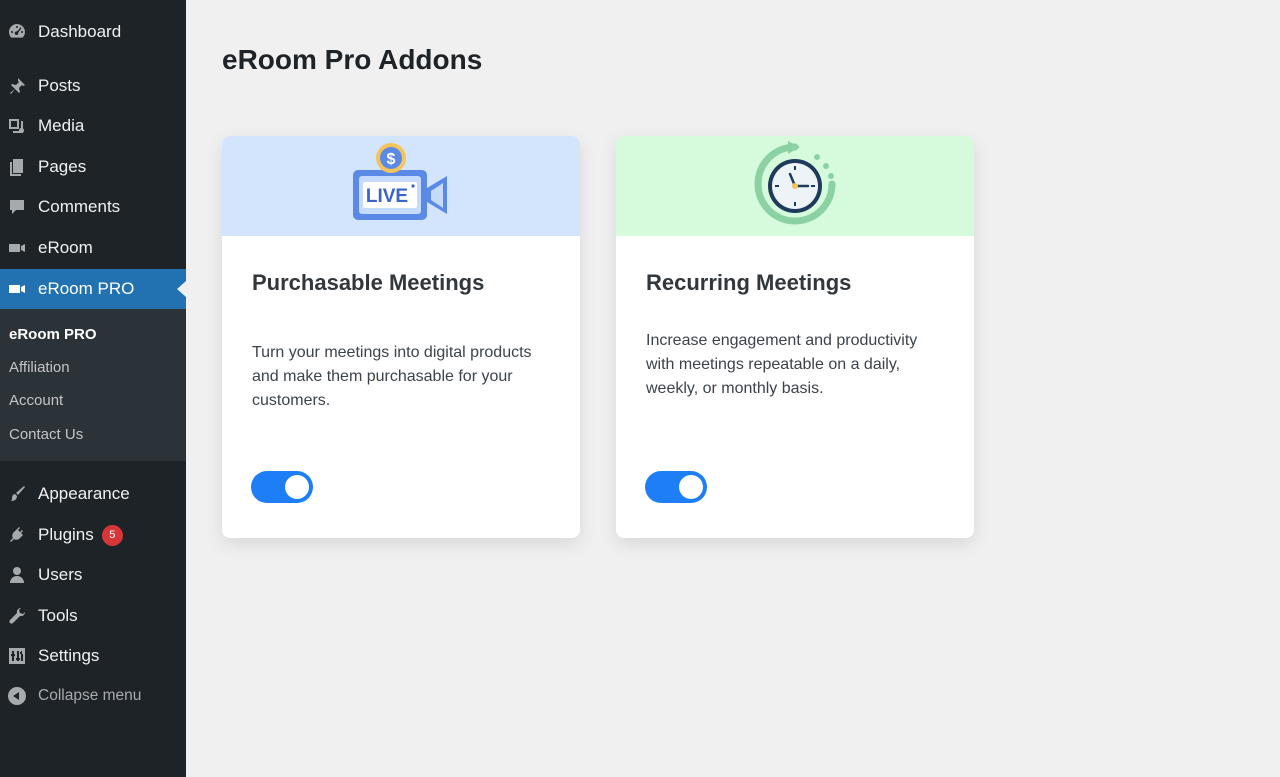 The image size is (1280, 777). Describe the element at coordinates (36, 400) in the screenshot. I see `submenu-item-account: Account` at that location.